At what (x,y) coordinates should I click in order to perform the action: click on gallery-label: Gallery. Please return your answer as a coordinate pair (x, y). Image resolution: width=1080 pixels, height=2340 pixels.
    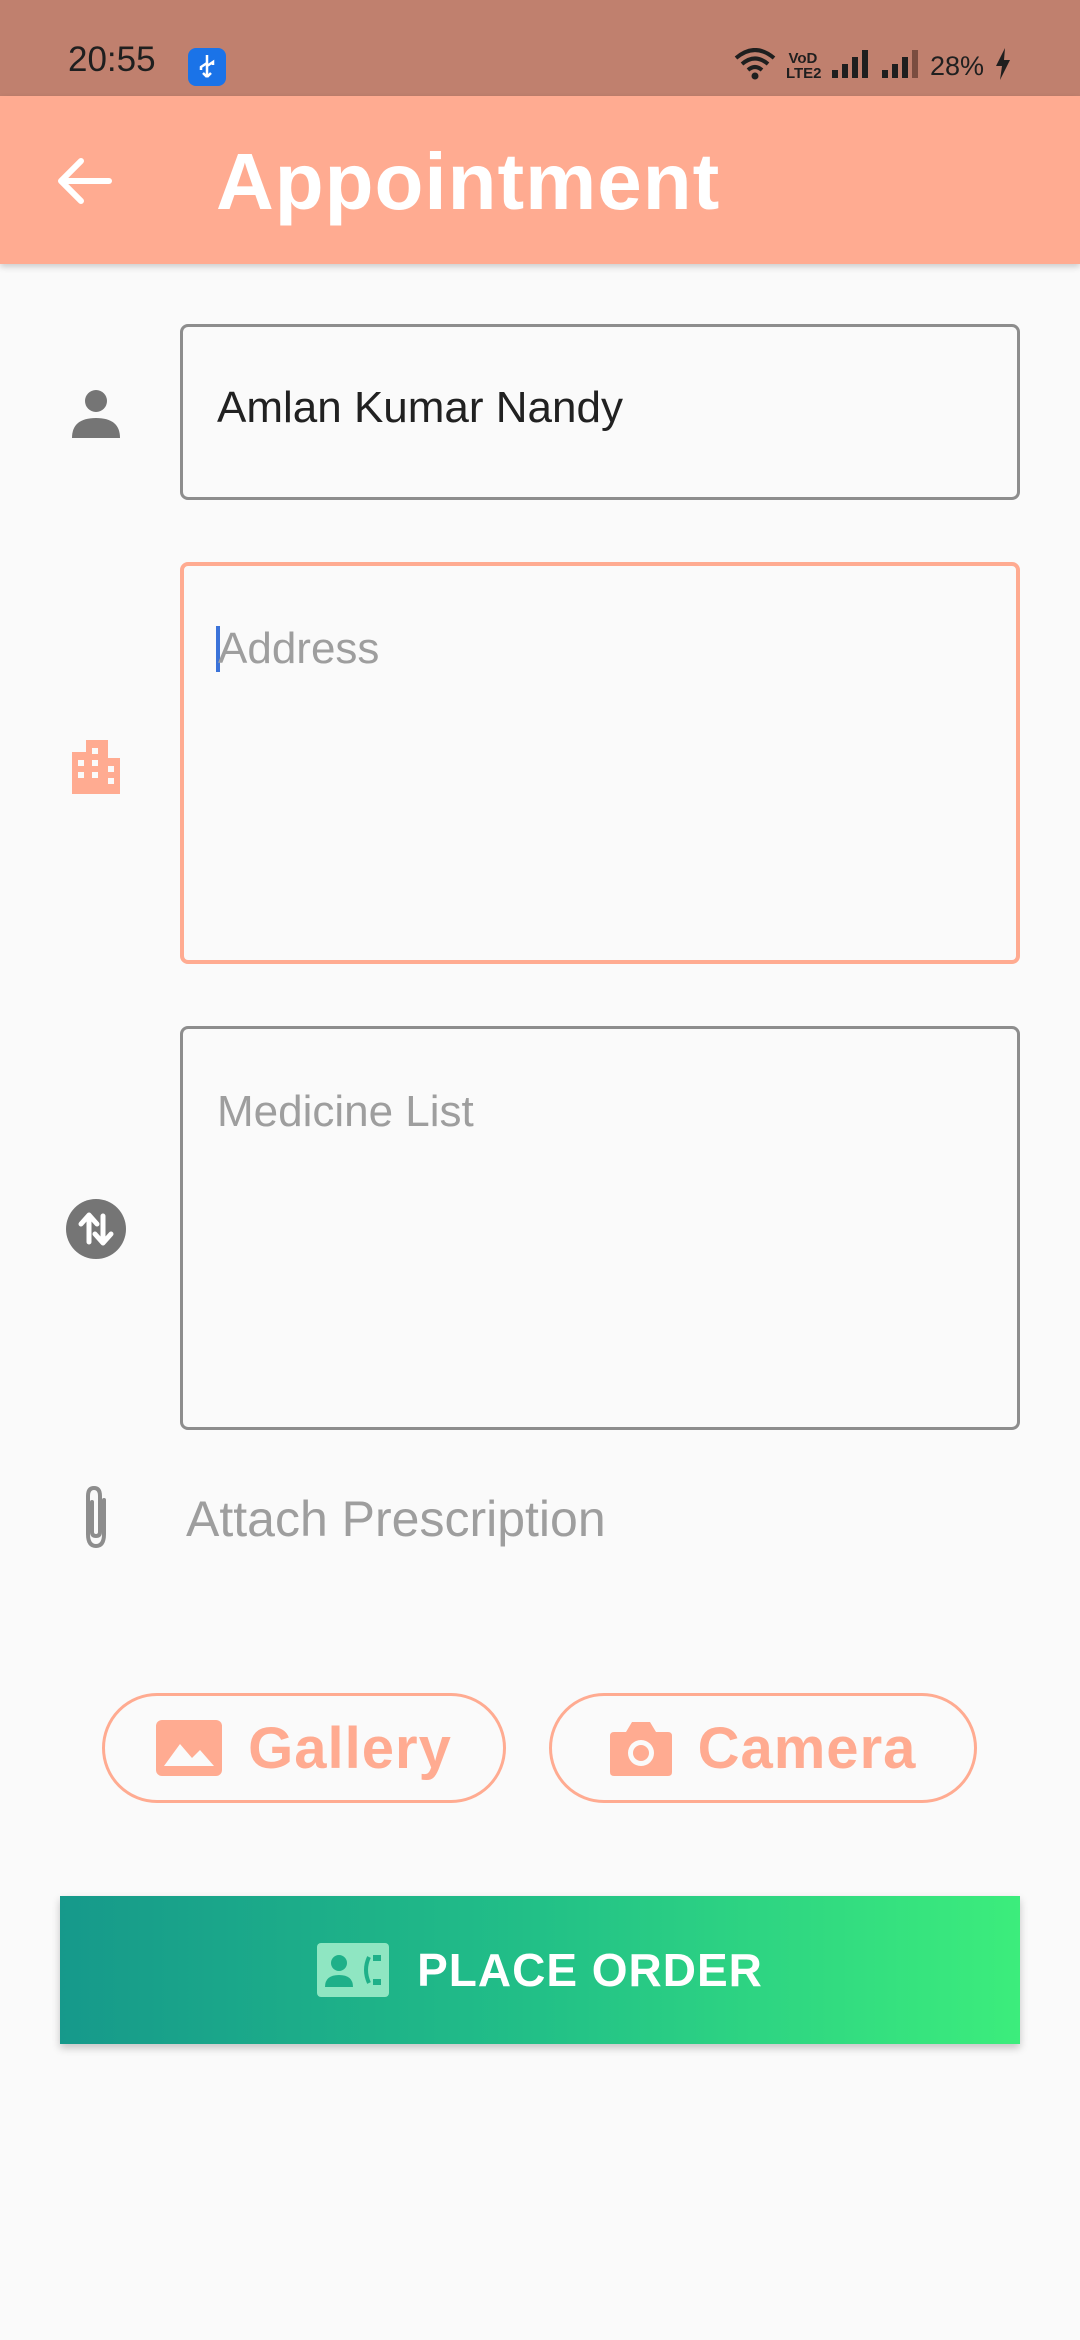
    Looking at the image, I should click on (350, 1748).